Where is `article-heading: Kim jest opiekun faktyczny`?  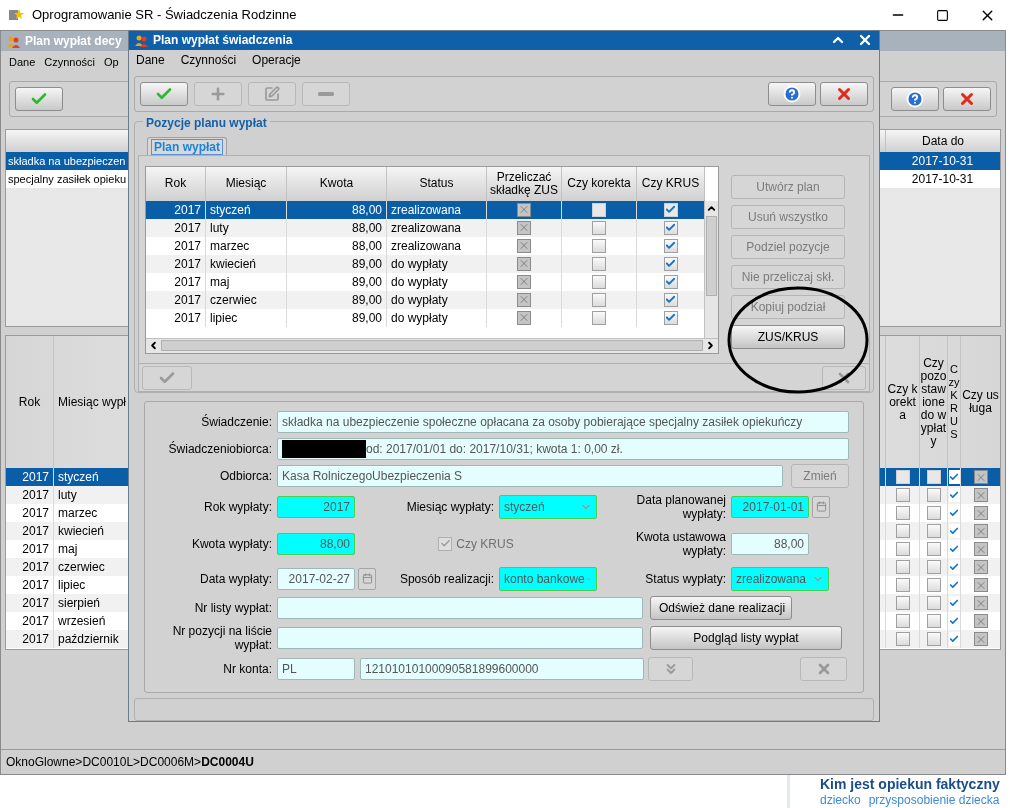
article-heading: Kim jest opiekun faktyczny is located at coordinates (910, 784).